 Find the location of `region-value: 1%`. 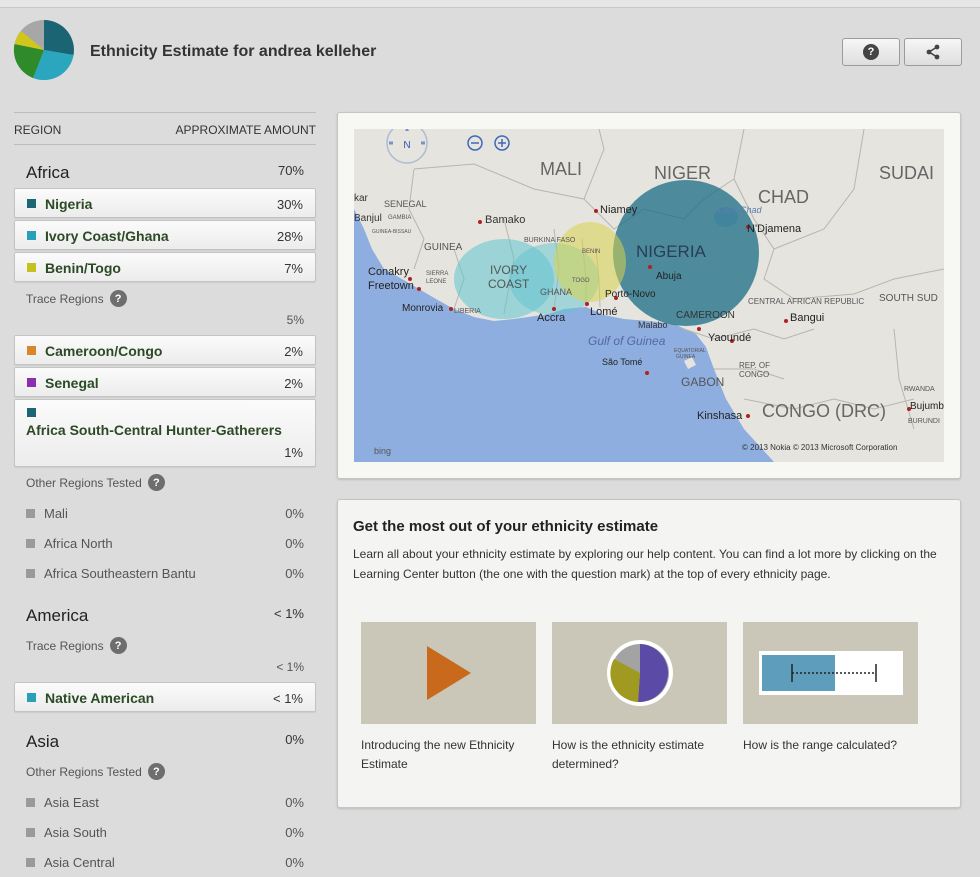

region-value: 1% is located at coordinates (293, 452).